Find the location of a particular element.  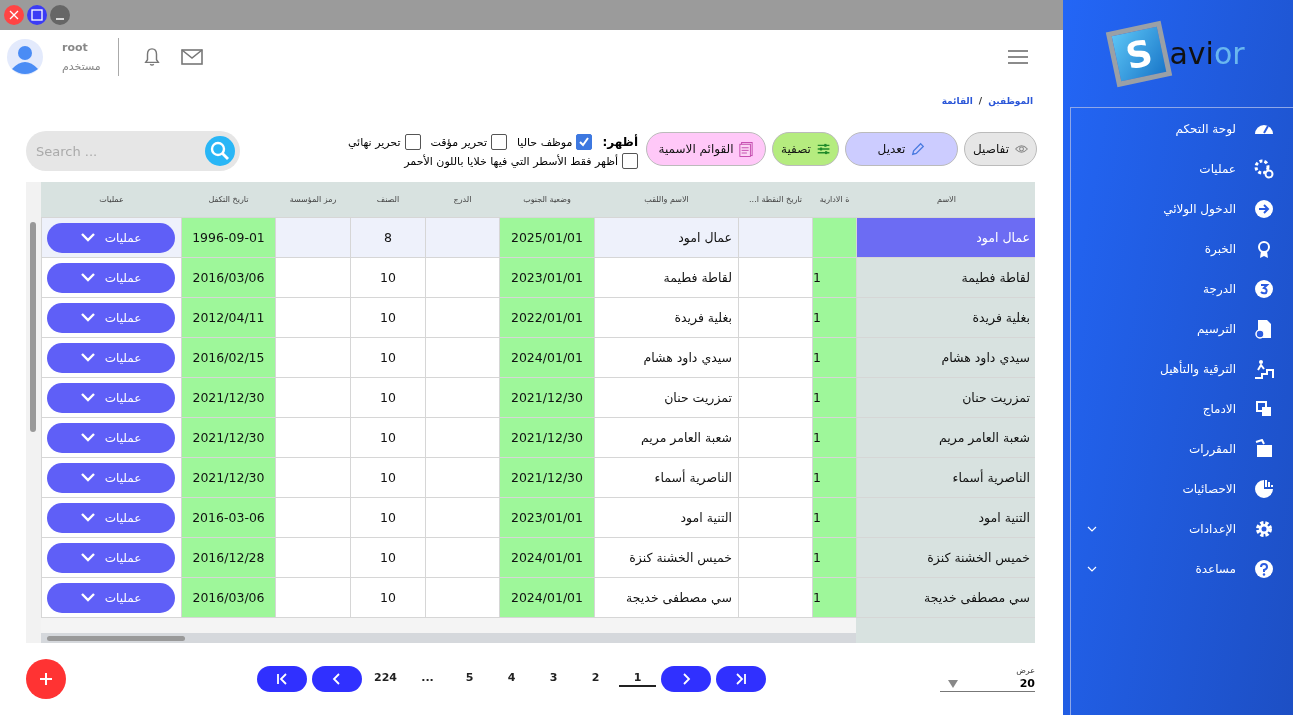

sidebar-item: الترقية والتأهيل is located at coordinates (1182, 369).